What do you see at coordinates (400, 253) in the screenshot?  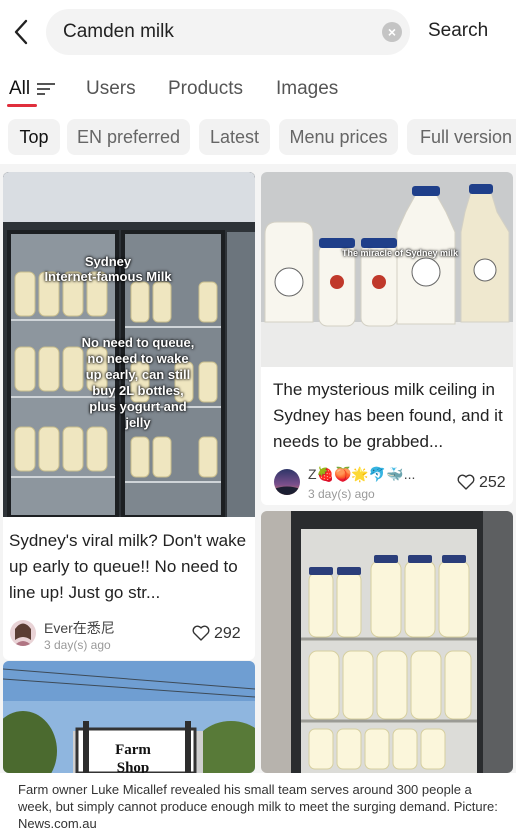 I see `image-overlay-title: The miracle of Sydney milk` at bounding box center [400, 253].